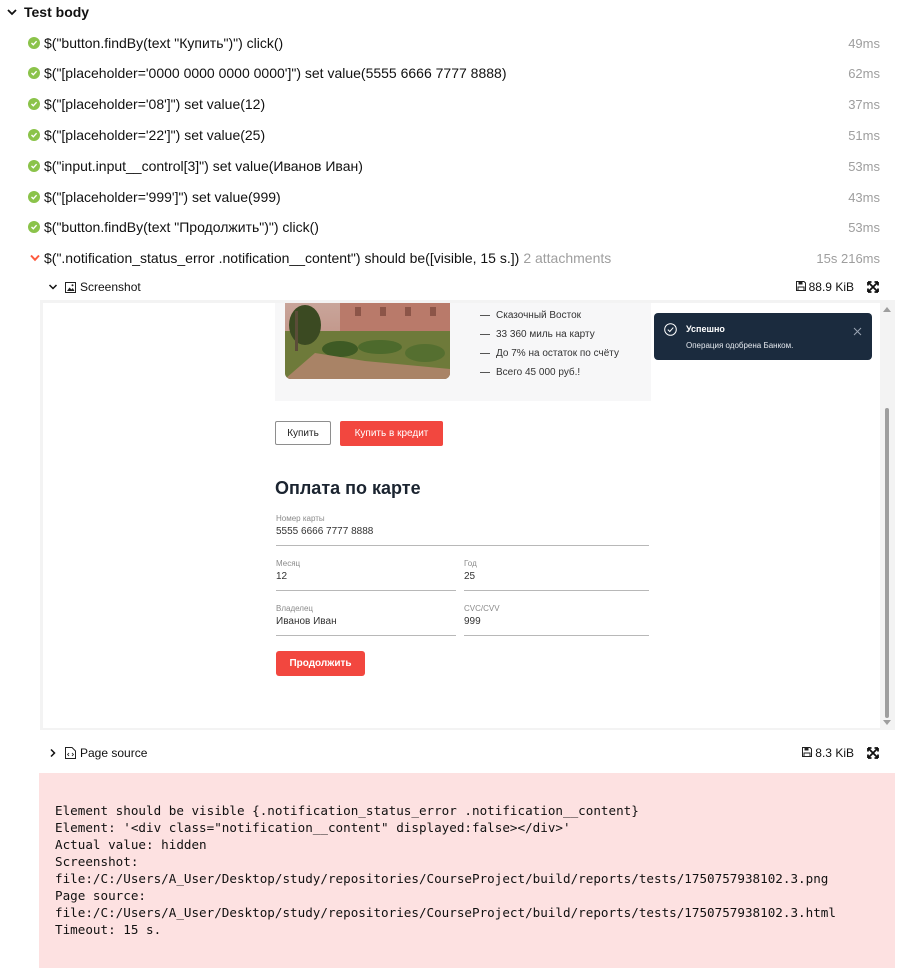 The image size is (900, 972). Describe the element at coordinates (53, 753) in the screenshot. I see `chevron-right-icon` at that location.